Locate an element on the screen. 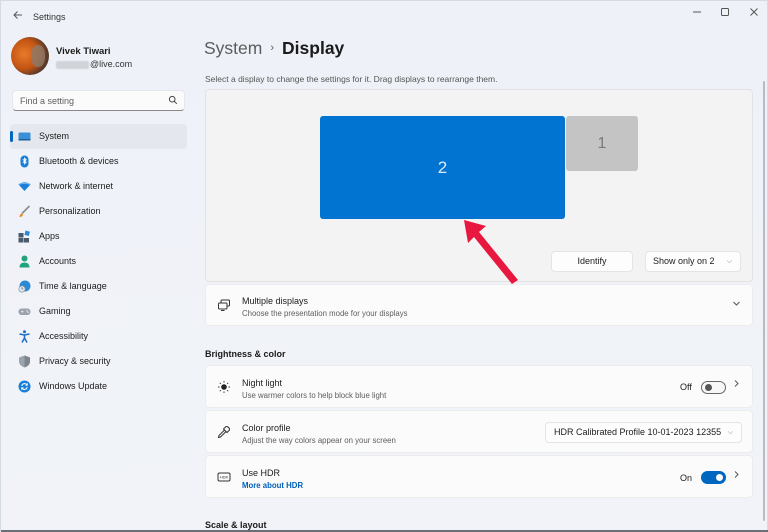  multiple-displays-icon is located at coordinates (224, 305).